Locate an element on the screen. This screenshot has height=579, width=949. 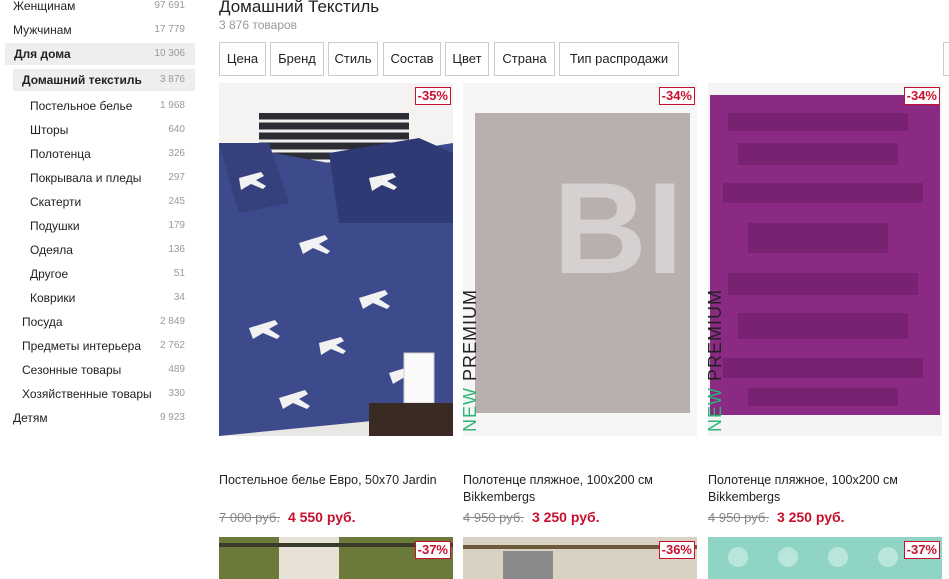
sidebar-item-label: Одеяла is located at coordinates (51, 250).